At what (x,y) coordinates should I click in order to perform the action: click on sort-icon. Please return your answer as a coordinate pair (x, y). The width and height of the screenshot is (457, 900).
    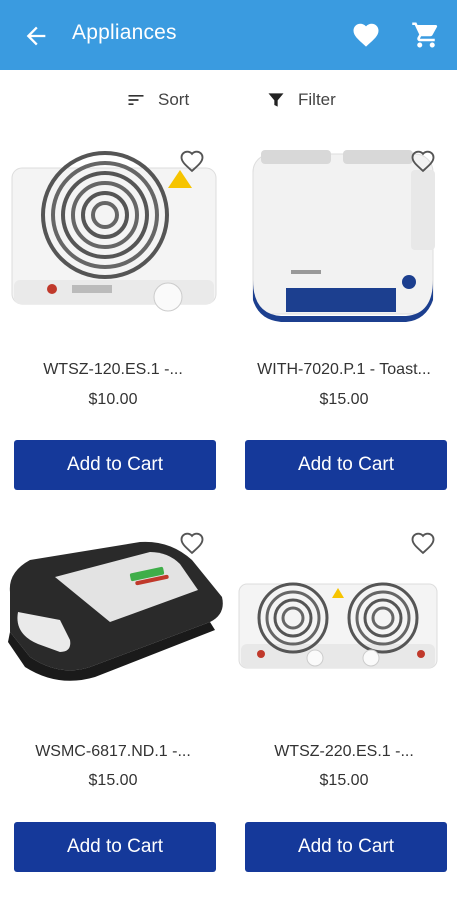
    Looking at the image, I should click on (136, 100).